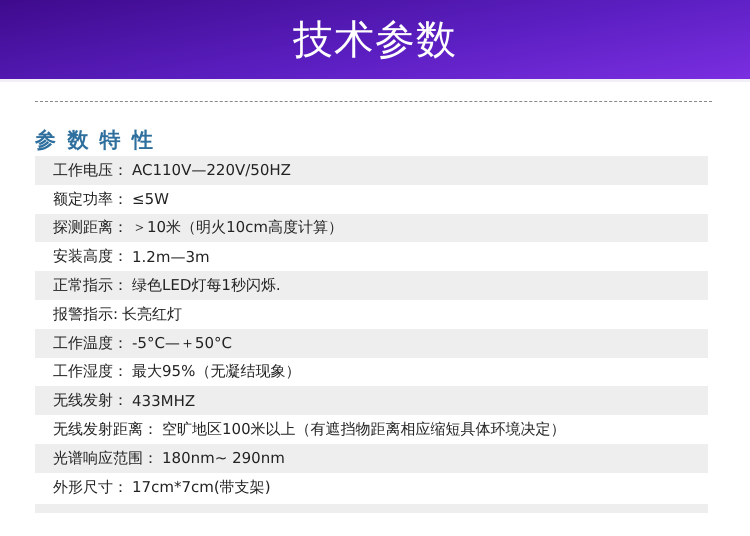 The width and height of the screenshot is (750, 536). What do you see at coordinates (90, 372) in the screenshot?
I see `spec-label: 工作湿度：` at bounding box center [90, 372].